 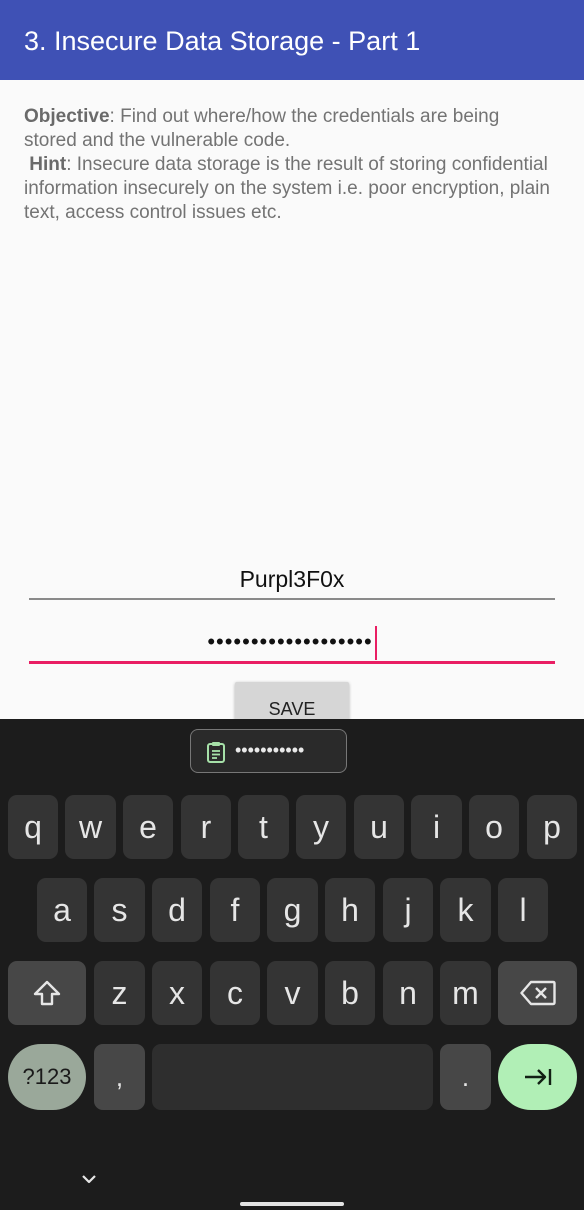 I want to click on username-value: Purpl3F0x, so click(x=292, y=579).